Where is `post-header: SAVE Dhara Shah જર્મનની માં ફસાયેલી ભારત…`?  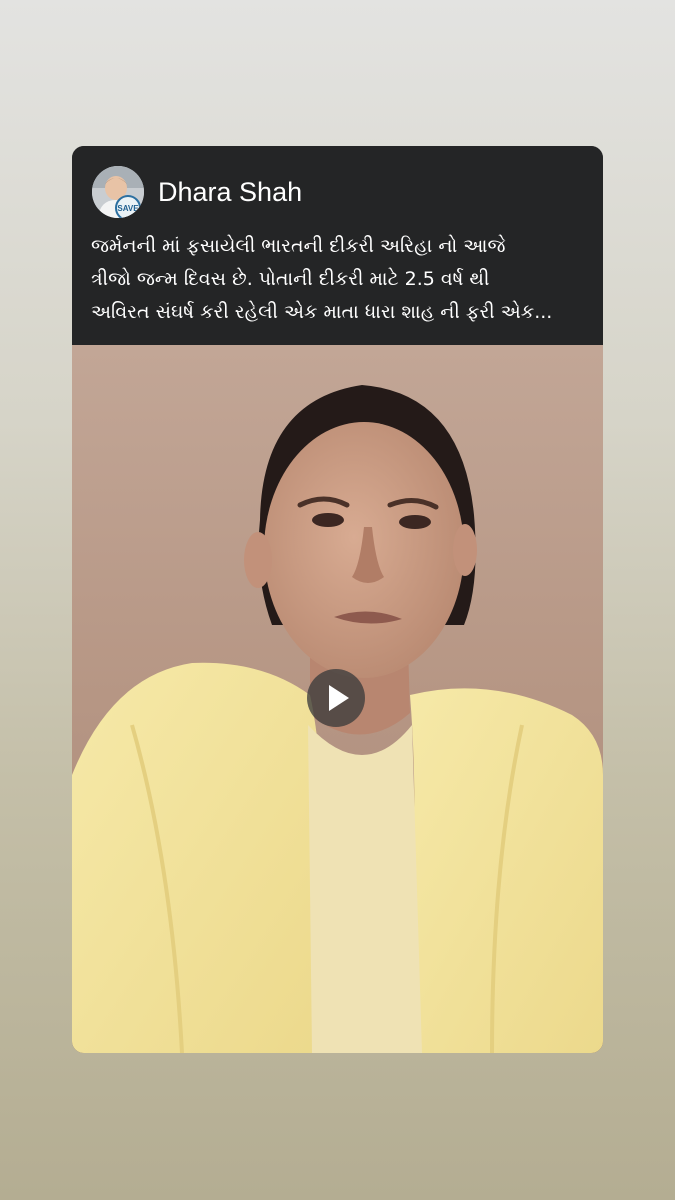
post-header: SAVE Dhara Shah જર્મનની માં ફસાયેલી ભારત… is located at coordinates (337, 245).